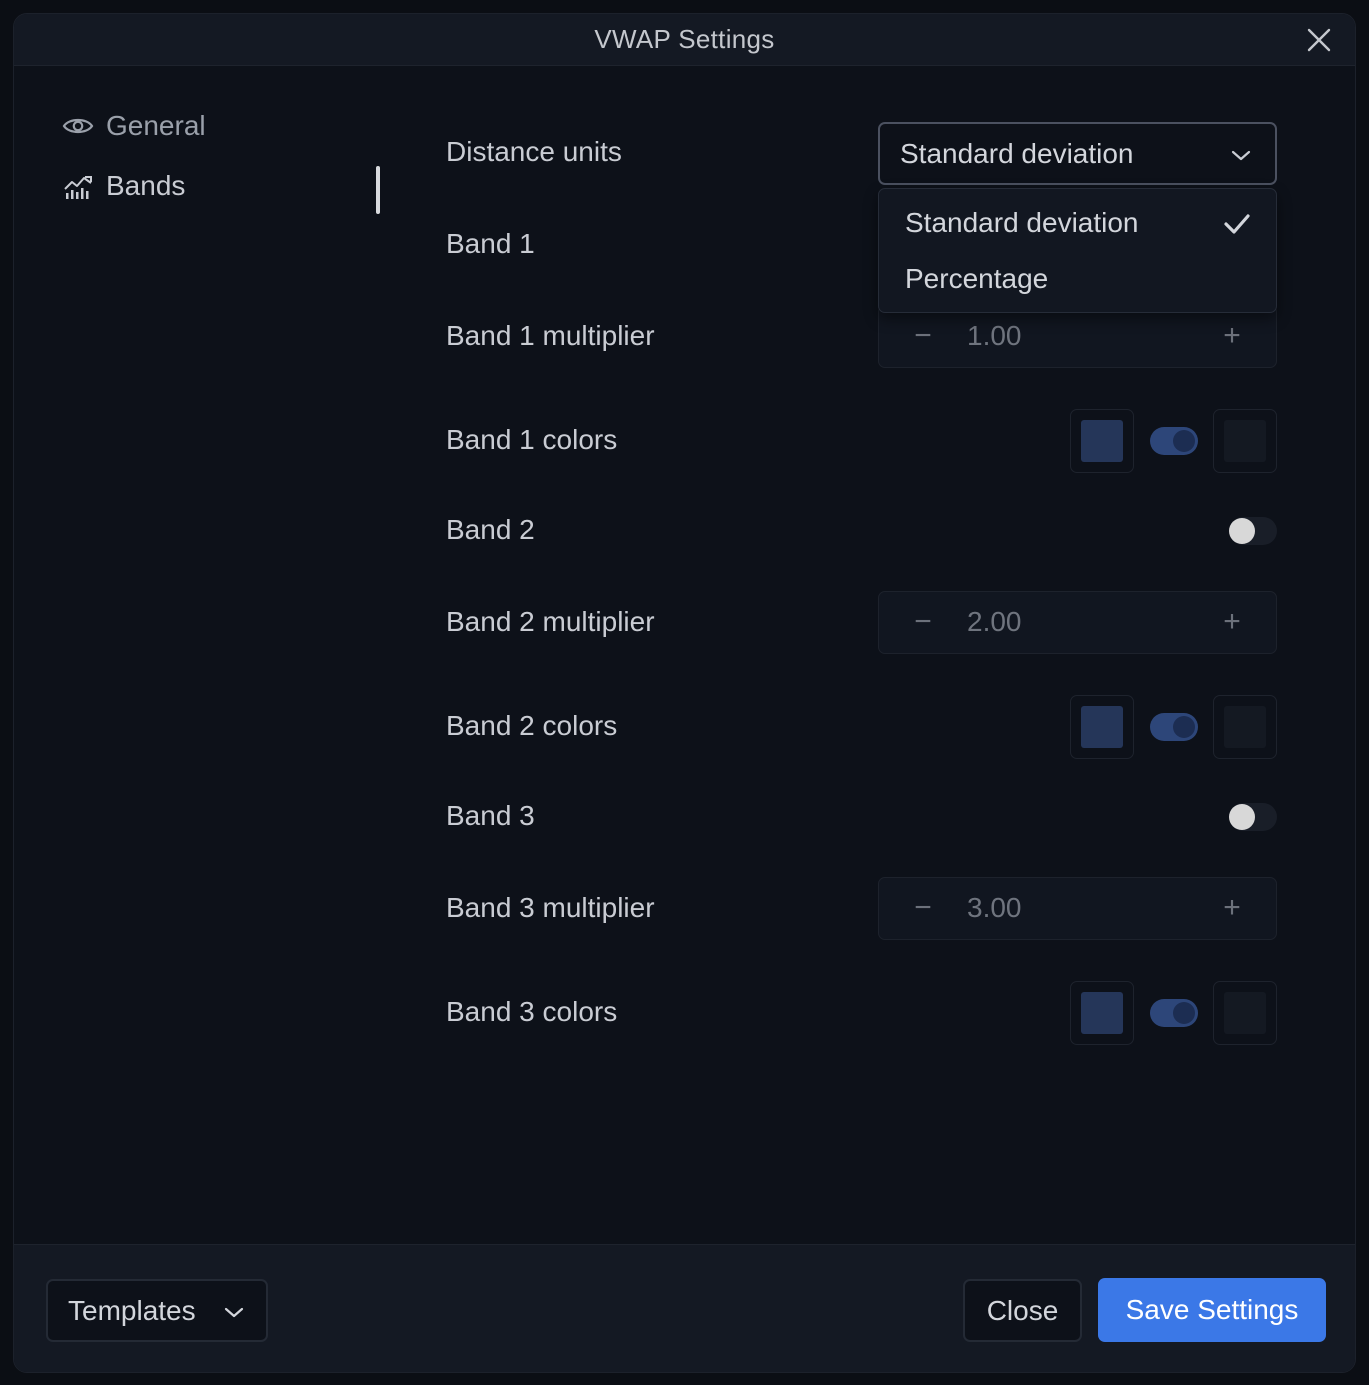 The width and height of the screenshot is (1369, 1385). What do you see at coordinates (490, 815) in the screenshot?
I see `band-3-label: Band 3` at bounding box center [490, 815].